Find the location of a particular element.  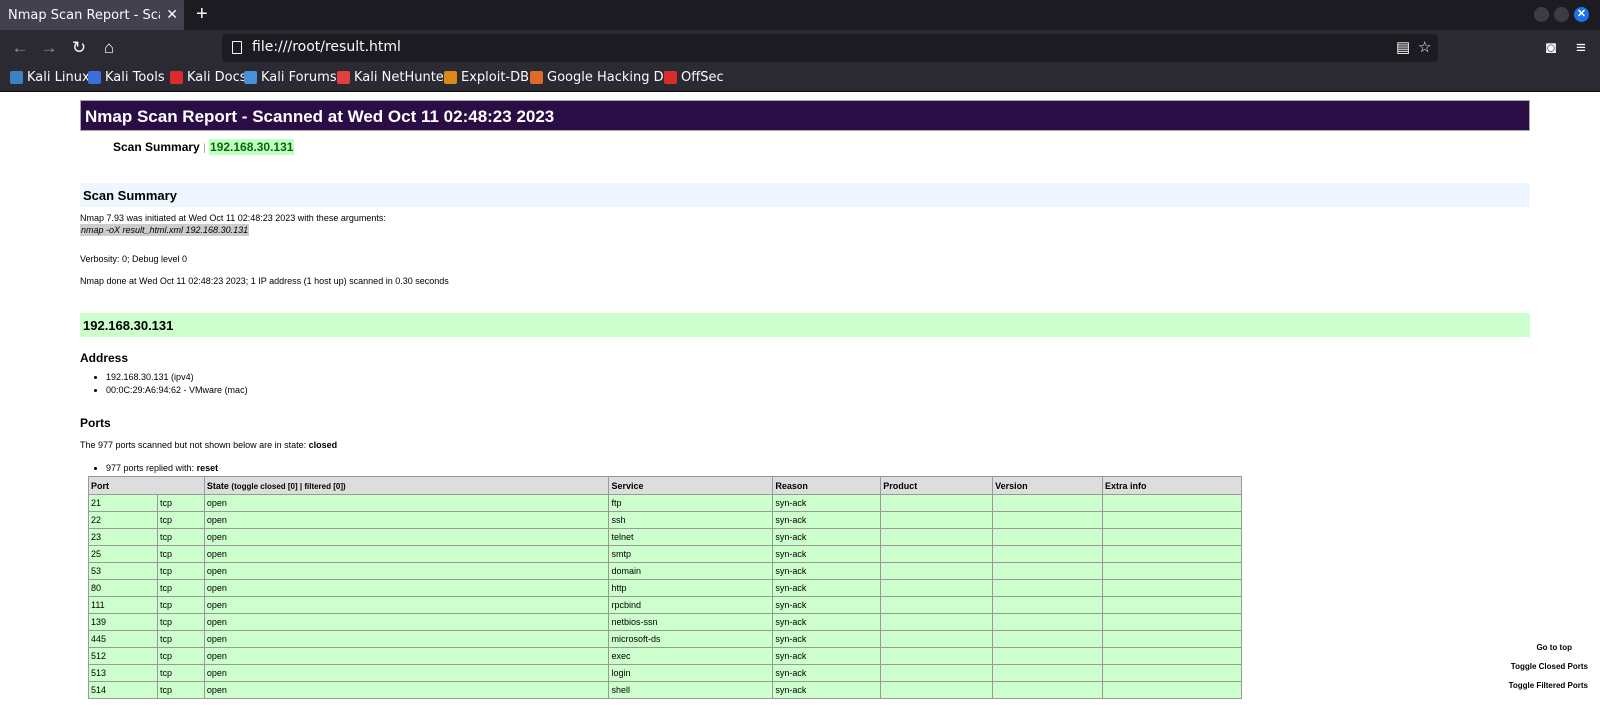

home-button: ⌂ is located at coordinates (109, 48).